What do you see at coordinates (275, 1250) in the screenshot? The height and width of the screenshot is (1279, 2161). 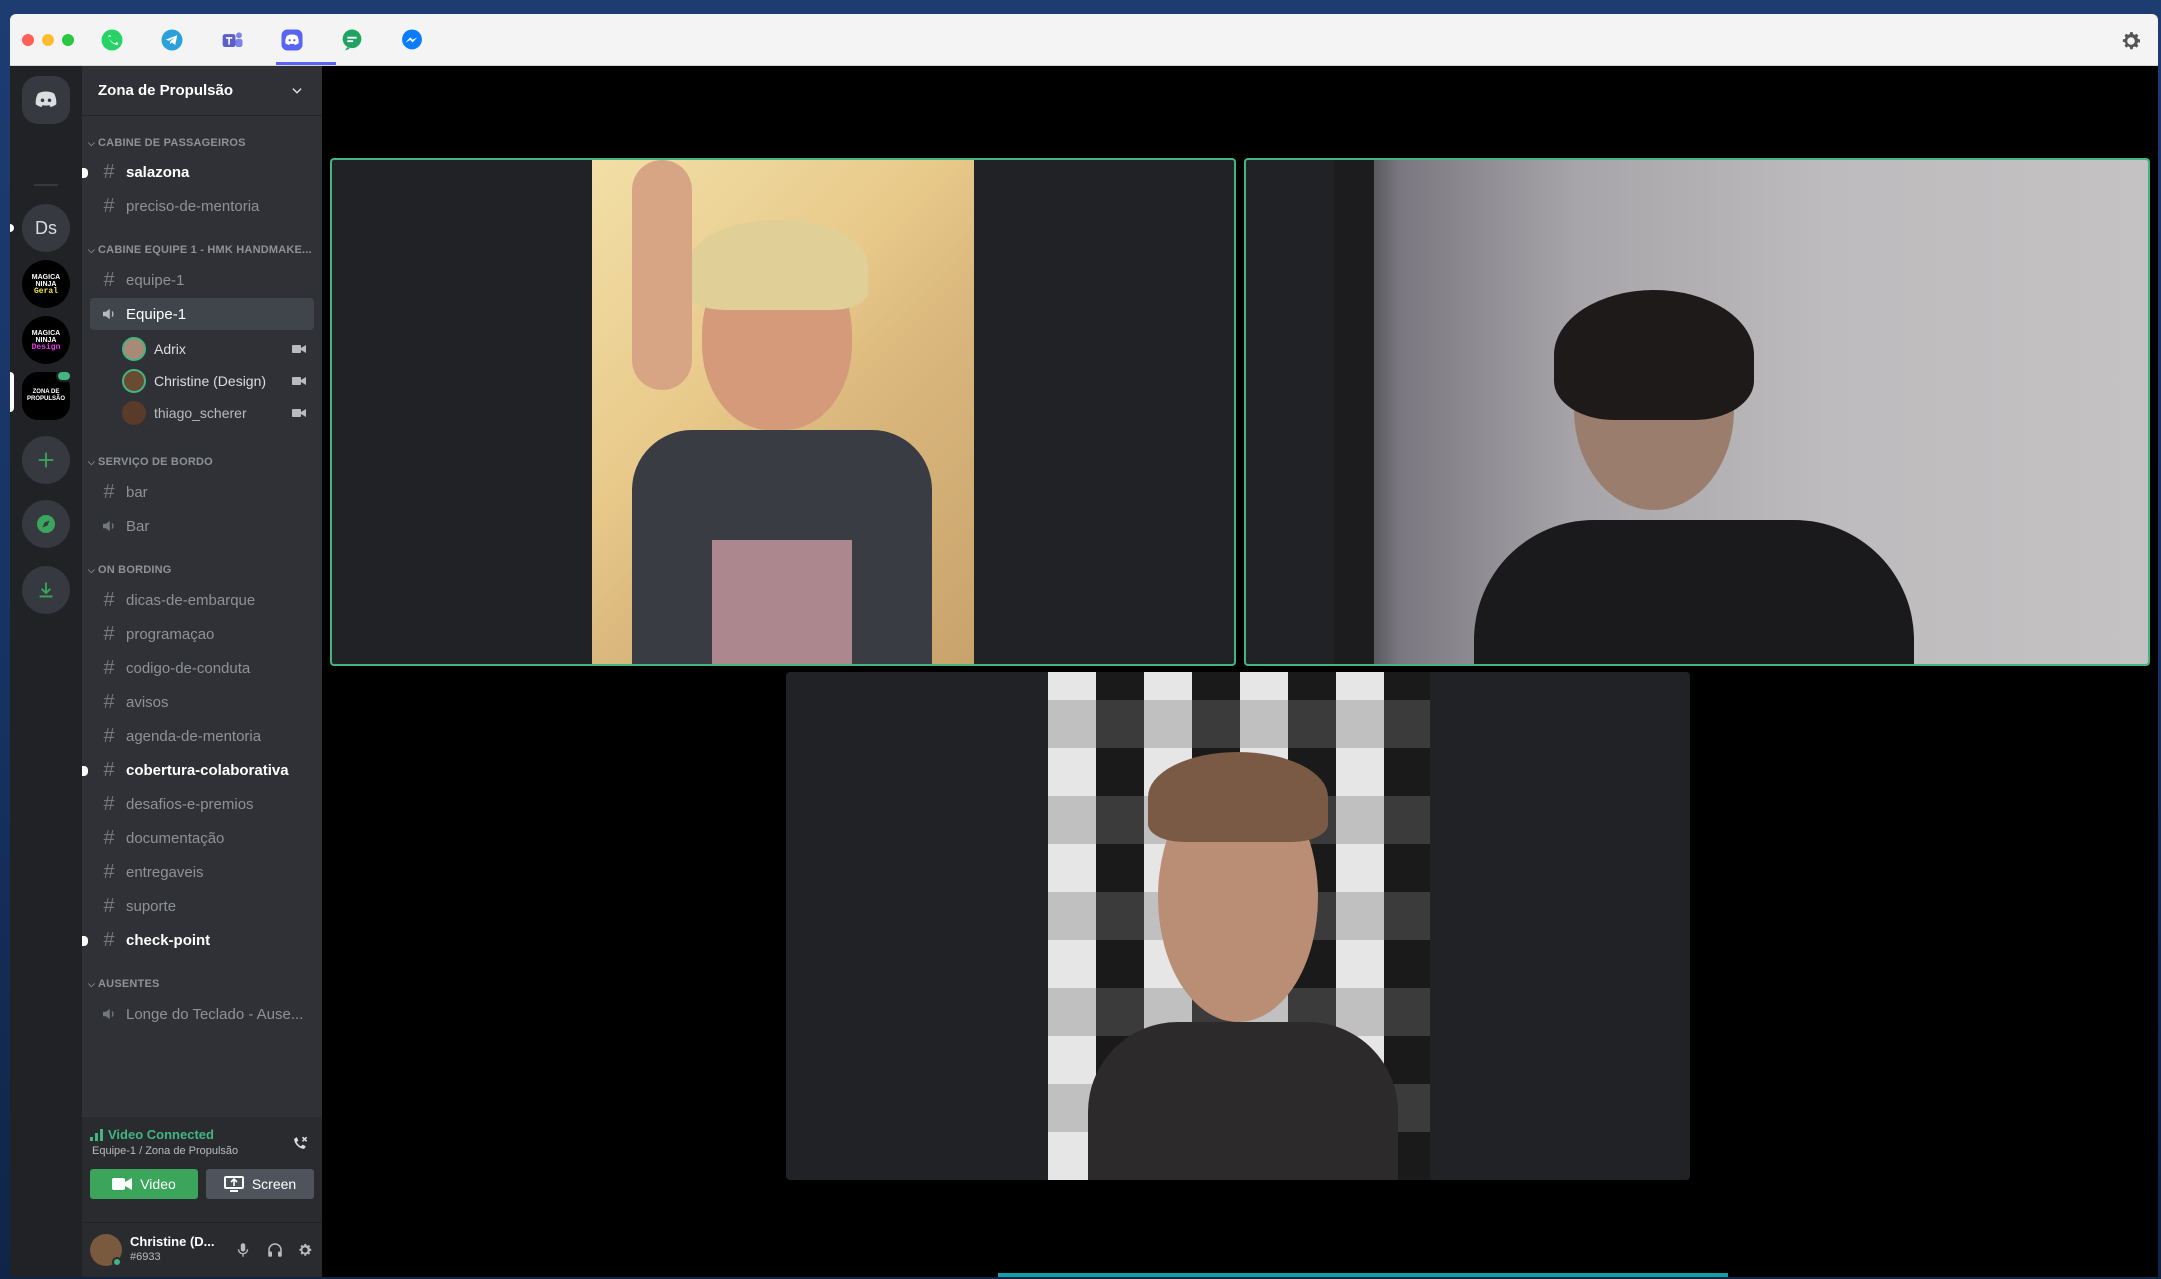 I see `headphones-icon` at bounding box center [275, 1250].